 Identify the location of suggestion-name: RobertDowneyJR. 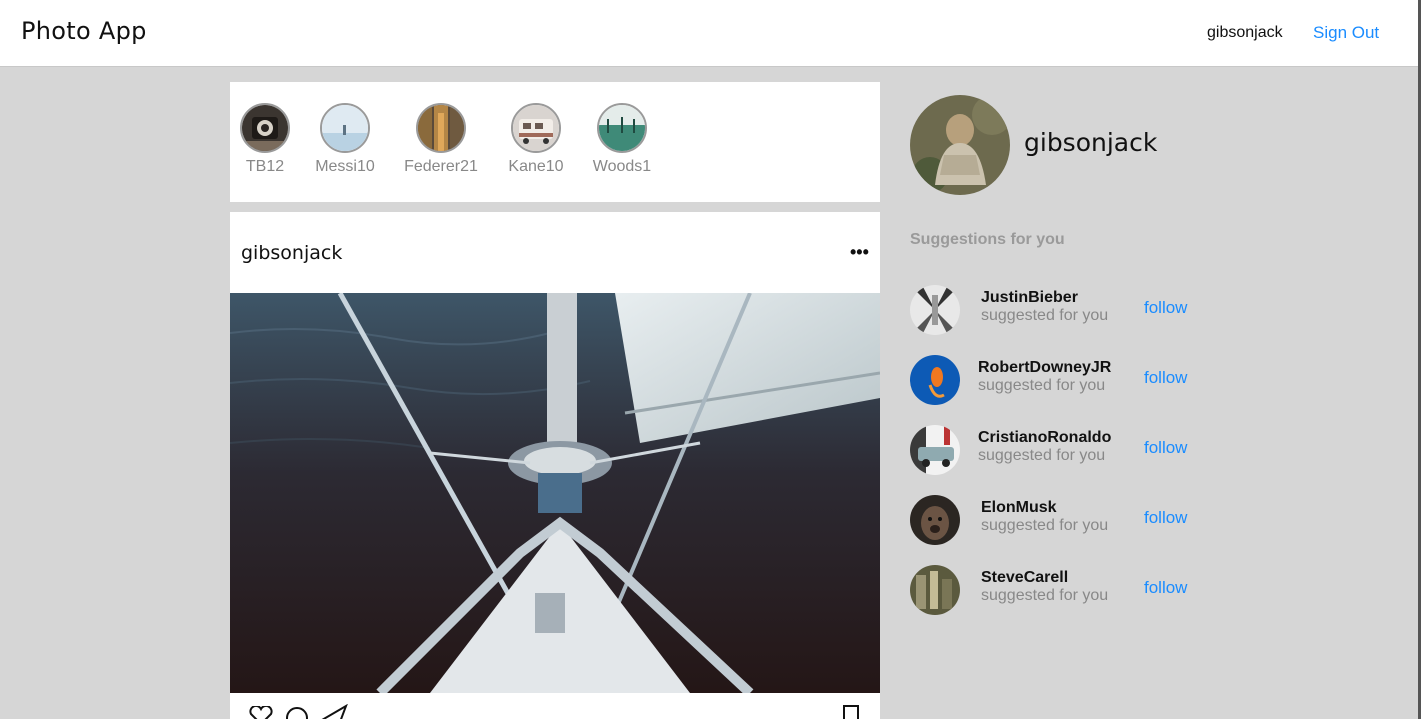
(1044, 368).